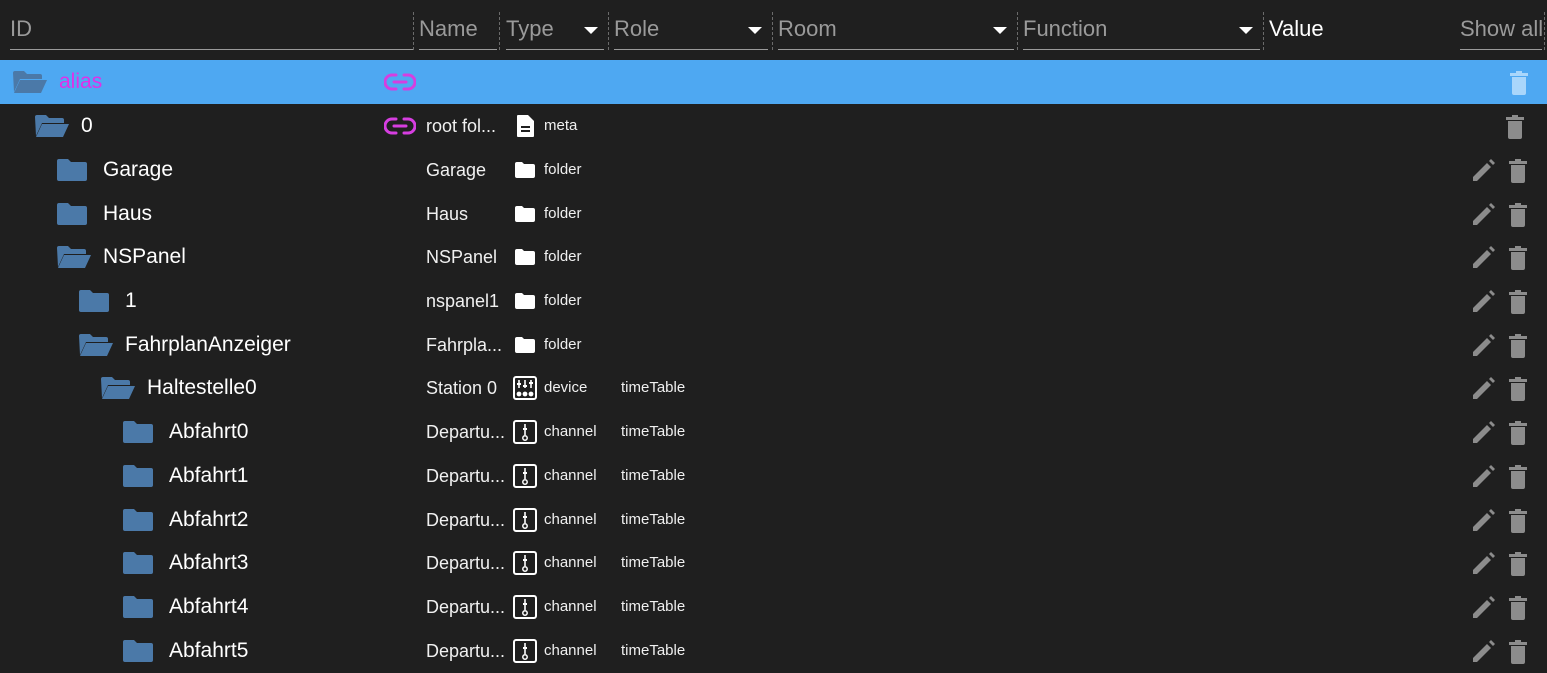  Describe the element at coordinates (566, 387) in the screenshot. I see `object-type: device` at that location.